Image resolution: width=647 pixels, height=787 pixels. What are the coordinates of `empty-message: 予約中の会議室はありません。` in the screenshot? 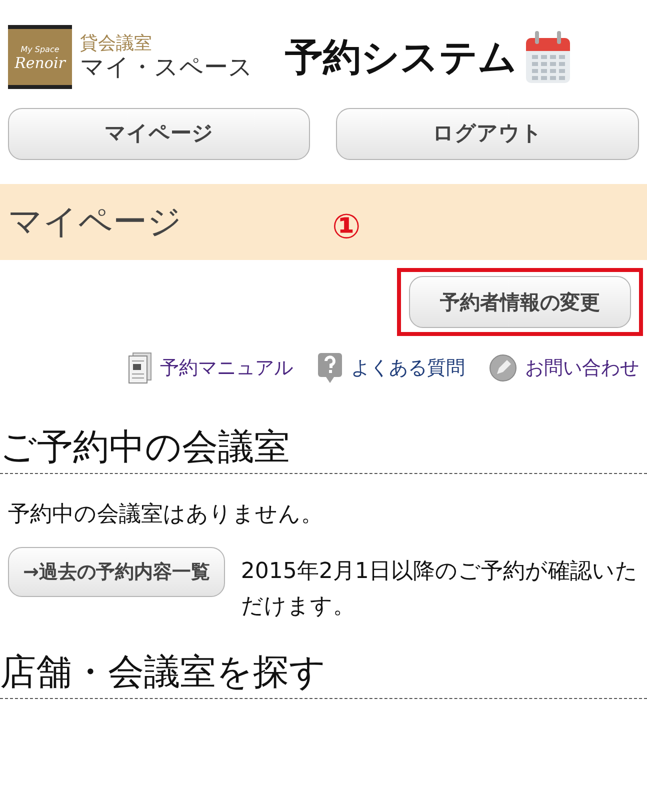 It's located at (165, 515).